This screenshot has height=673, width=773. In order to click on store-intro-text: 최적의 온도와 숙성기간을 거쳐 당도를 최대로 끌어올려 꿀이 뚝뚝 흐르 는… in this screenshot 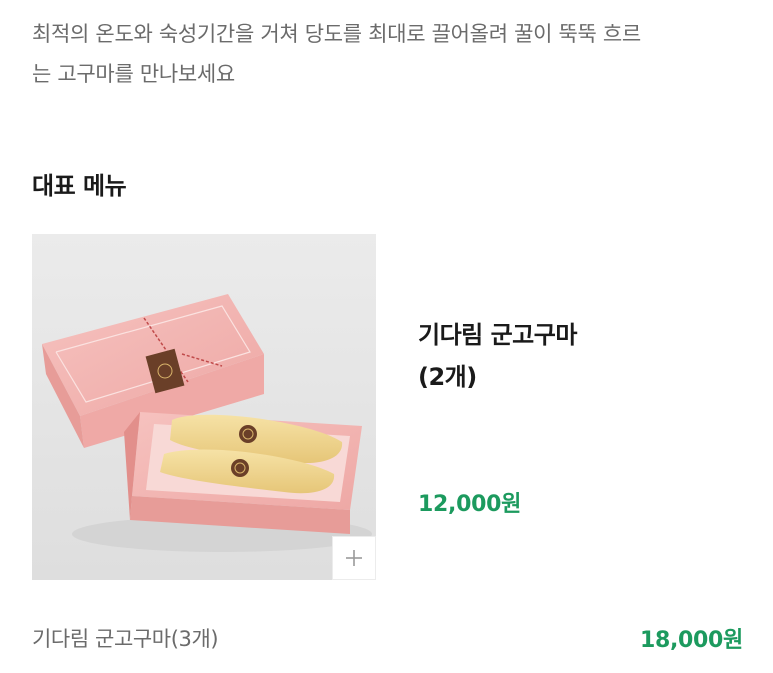, I will do `click(387, 54)`.